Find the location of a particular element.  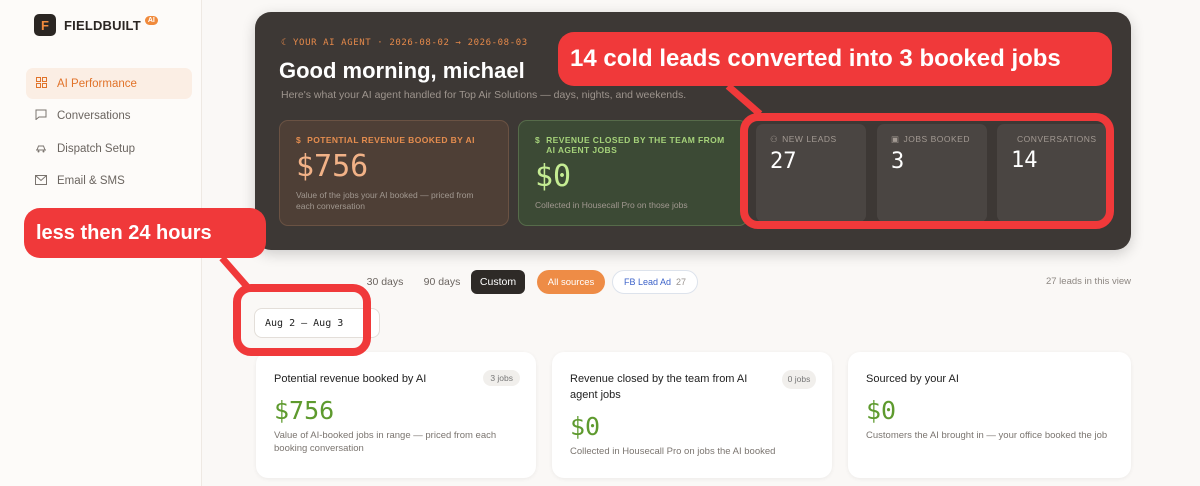

callout-left: less then 24 hours is located at coordinates (145, 233).